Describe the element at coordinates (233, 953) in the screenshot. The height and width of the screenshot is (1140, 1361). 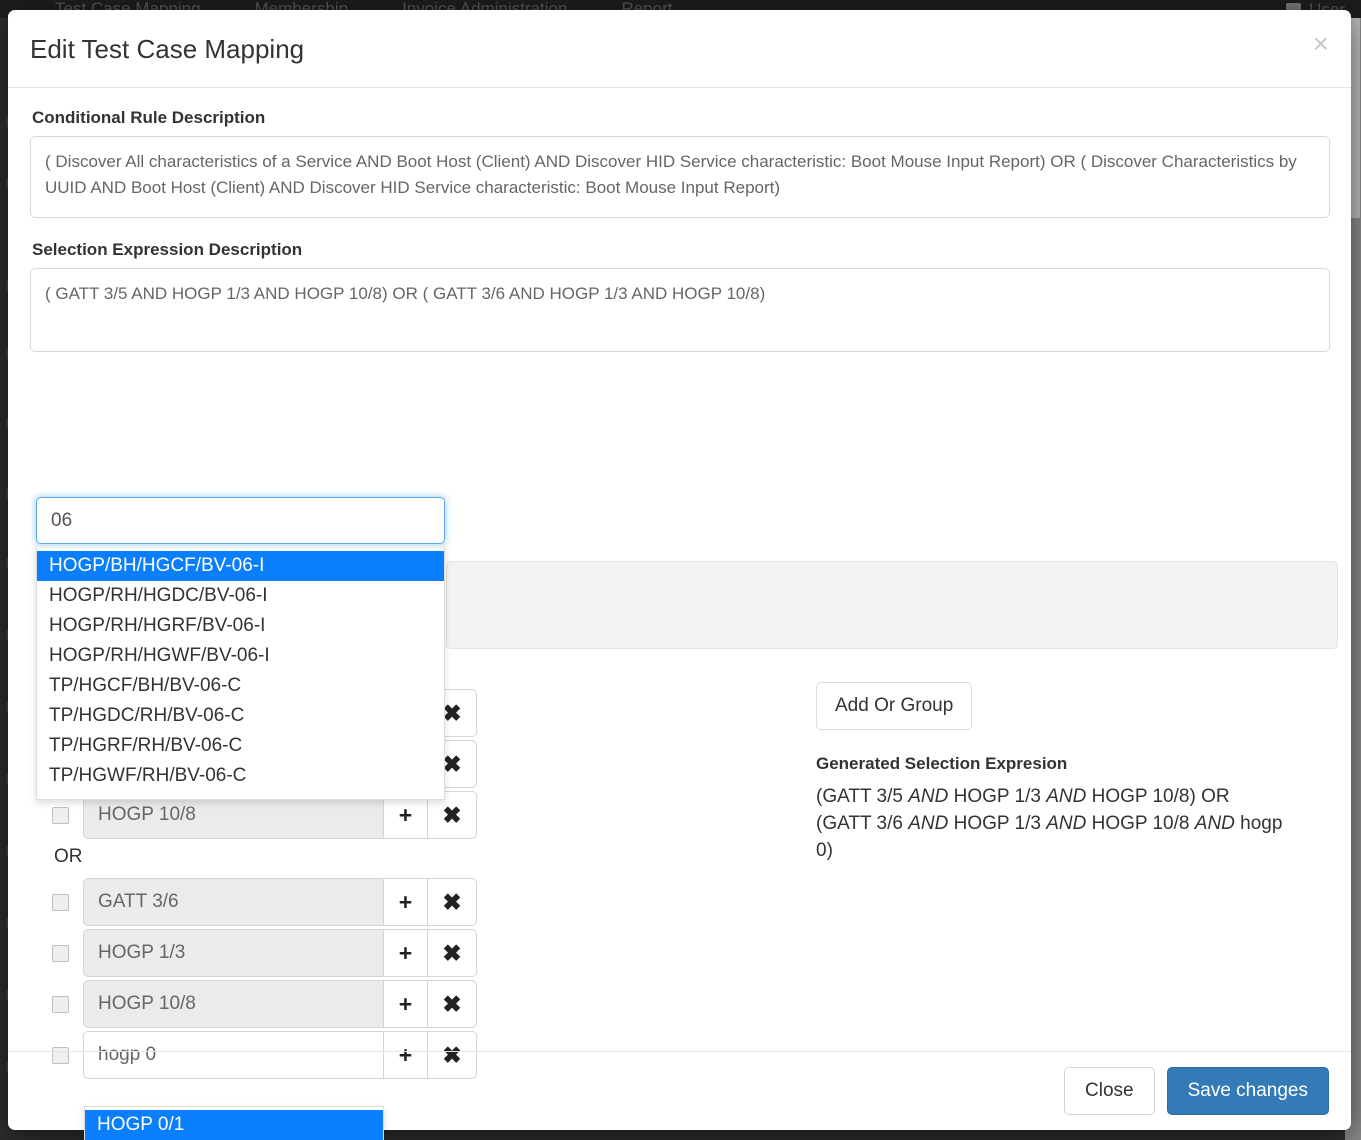
I see `condition-value: HOGP 1/3` at that location.